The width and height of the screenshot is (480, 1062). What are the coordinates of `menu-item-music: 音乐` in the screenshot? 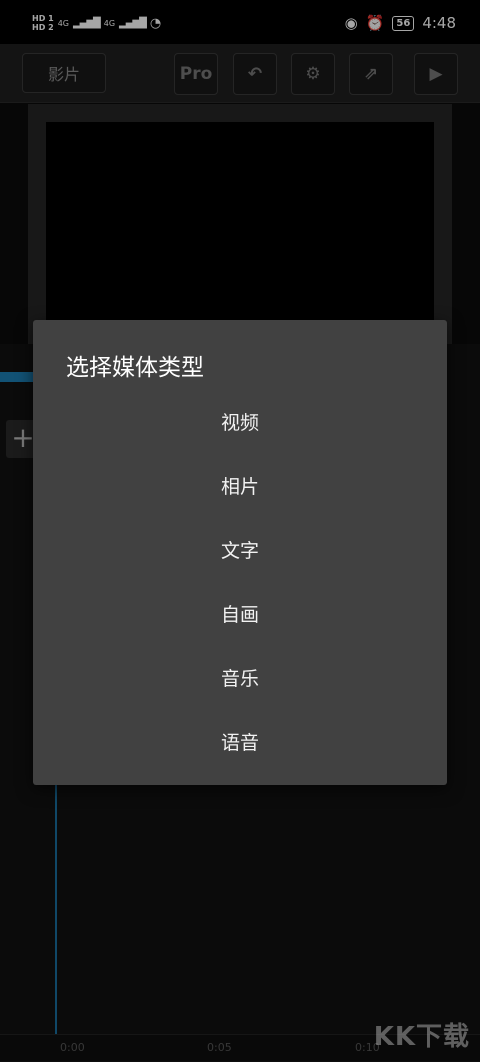 It's located at (240, 679).